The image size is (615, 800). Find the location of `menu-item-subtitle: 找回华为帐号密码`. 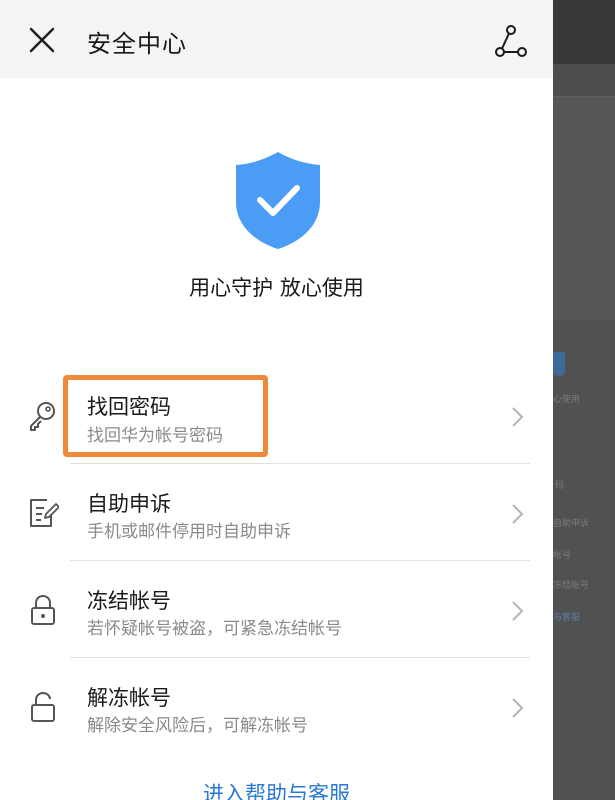

menu-item-subtitle: 找回华为帐号密码 is located at coordinates (155, 436).